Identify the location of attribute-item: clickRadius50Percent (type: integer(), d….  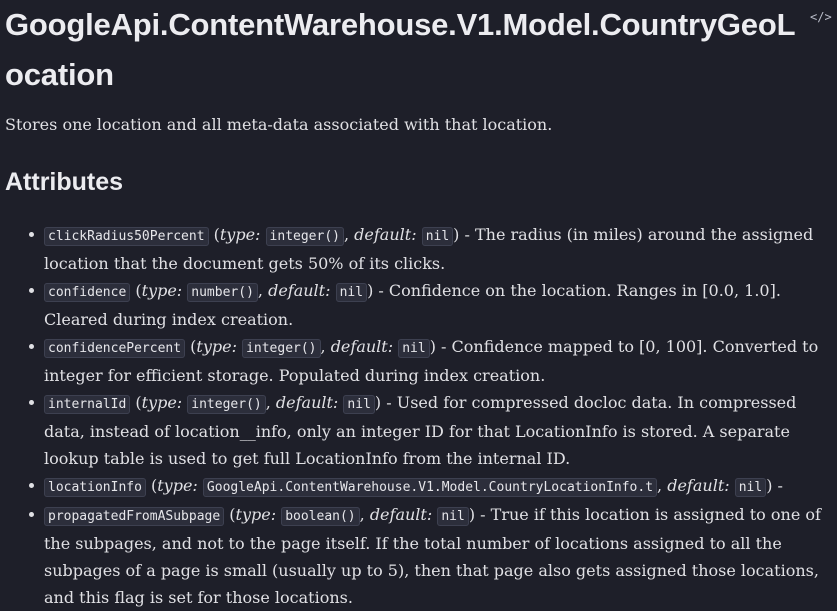
(430, 249).